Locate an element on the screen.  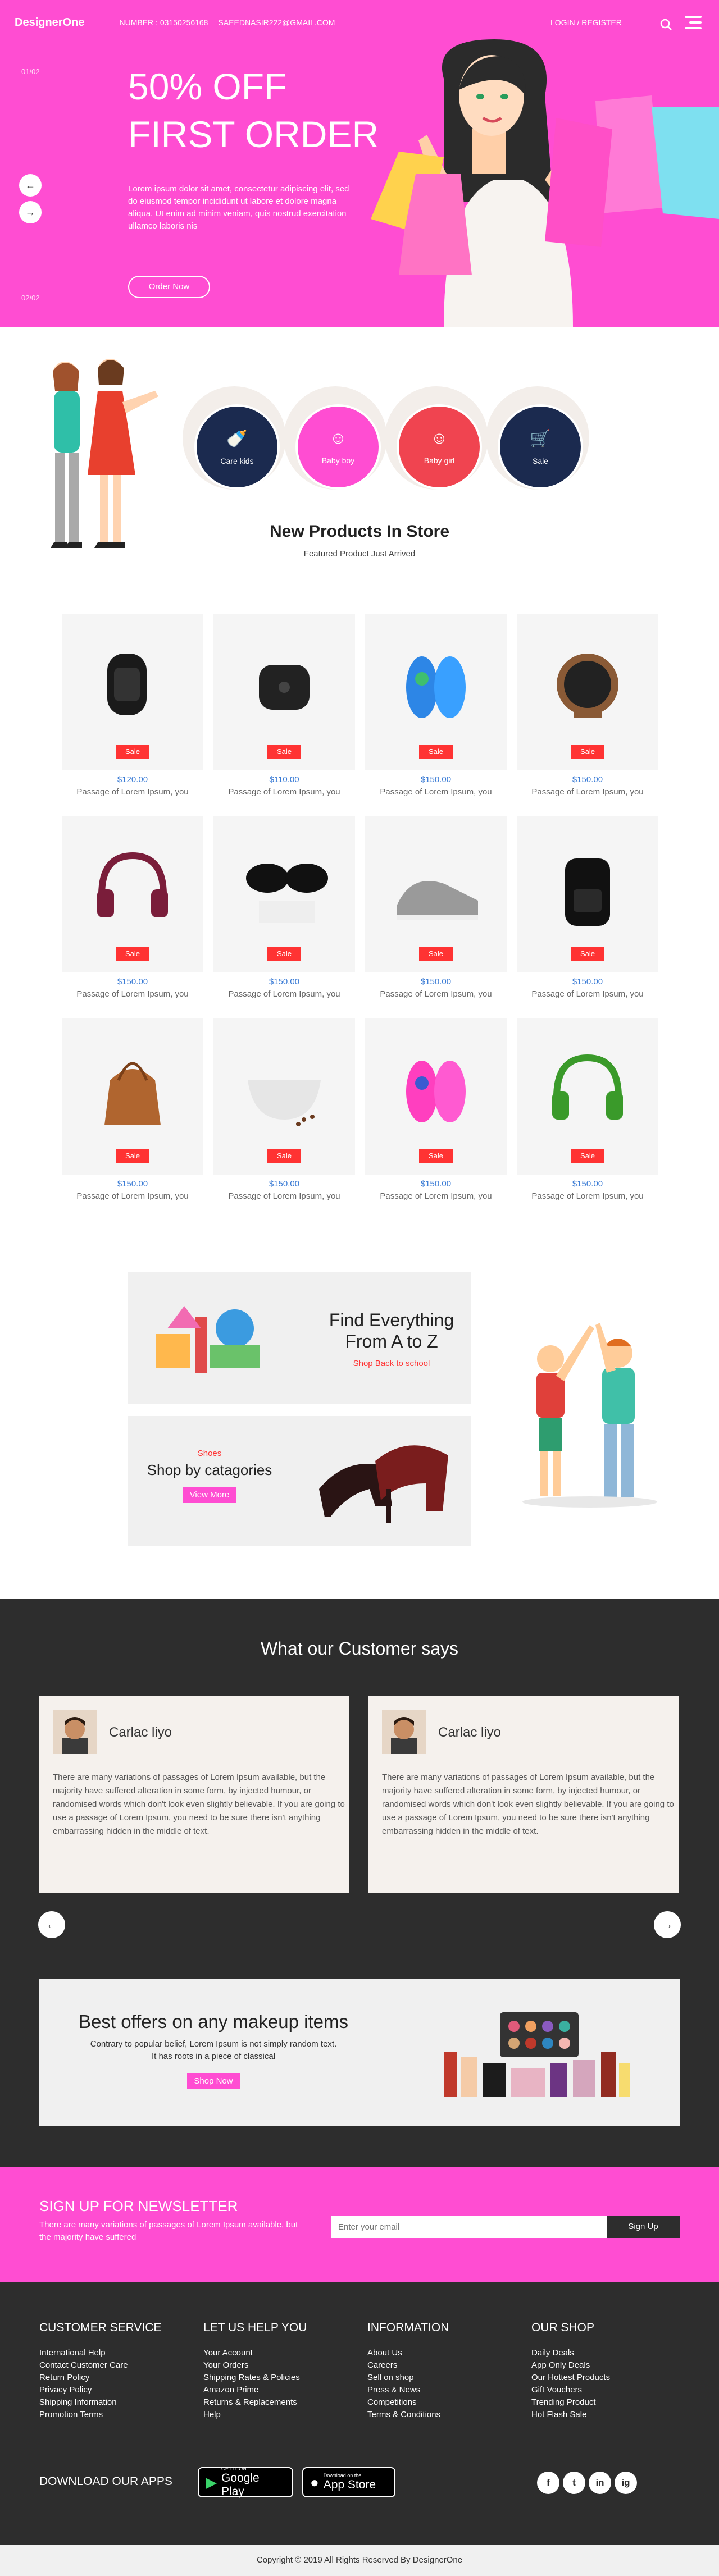
footer-link: International Help is located at coordinates (100, 2353).